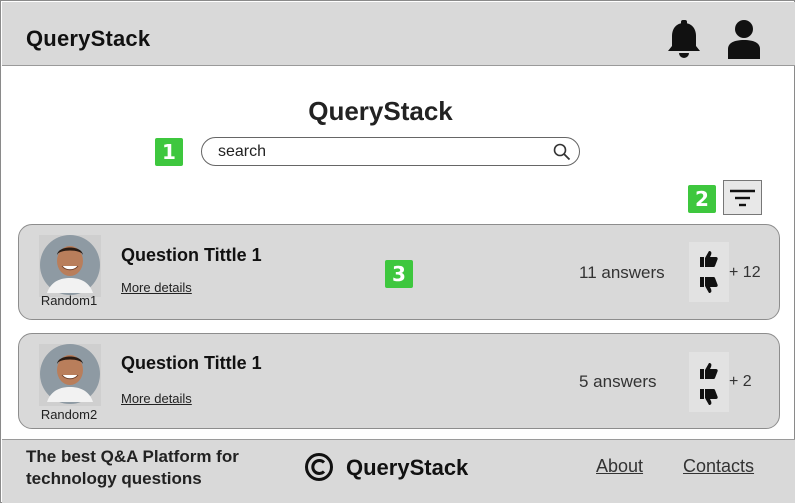 Image resolution: width=795 pixels, height=503 pixels. Describe the element at coordinates (407, 467) in the screenshot. I see `footer-brand: QueryStack` at that location.